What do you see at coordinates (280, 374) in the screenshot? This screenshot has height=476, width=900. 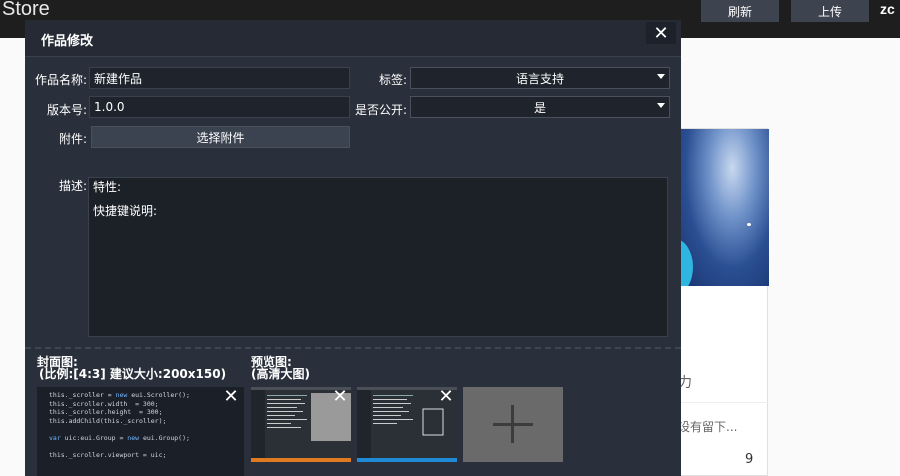 I see `preview-label-hint: (高清大图)` at bounding box center [280, 374].